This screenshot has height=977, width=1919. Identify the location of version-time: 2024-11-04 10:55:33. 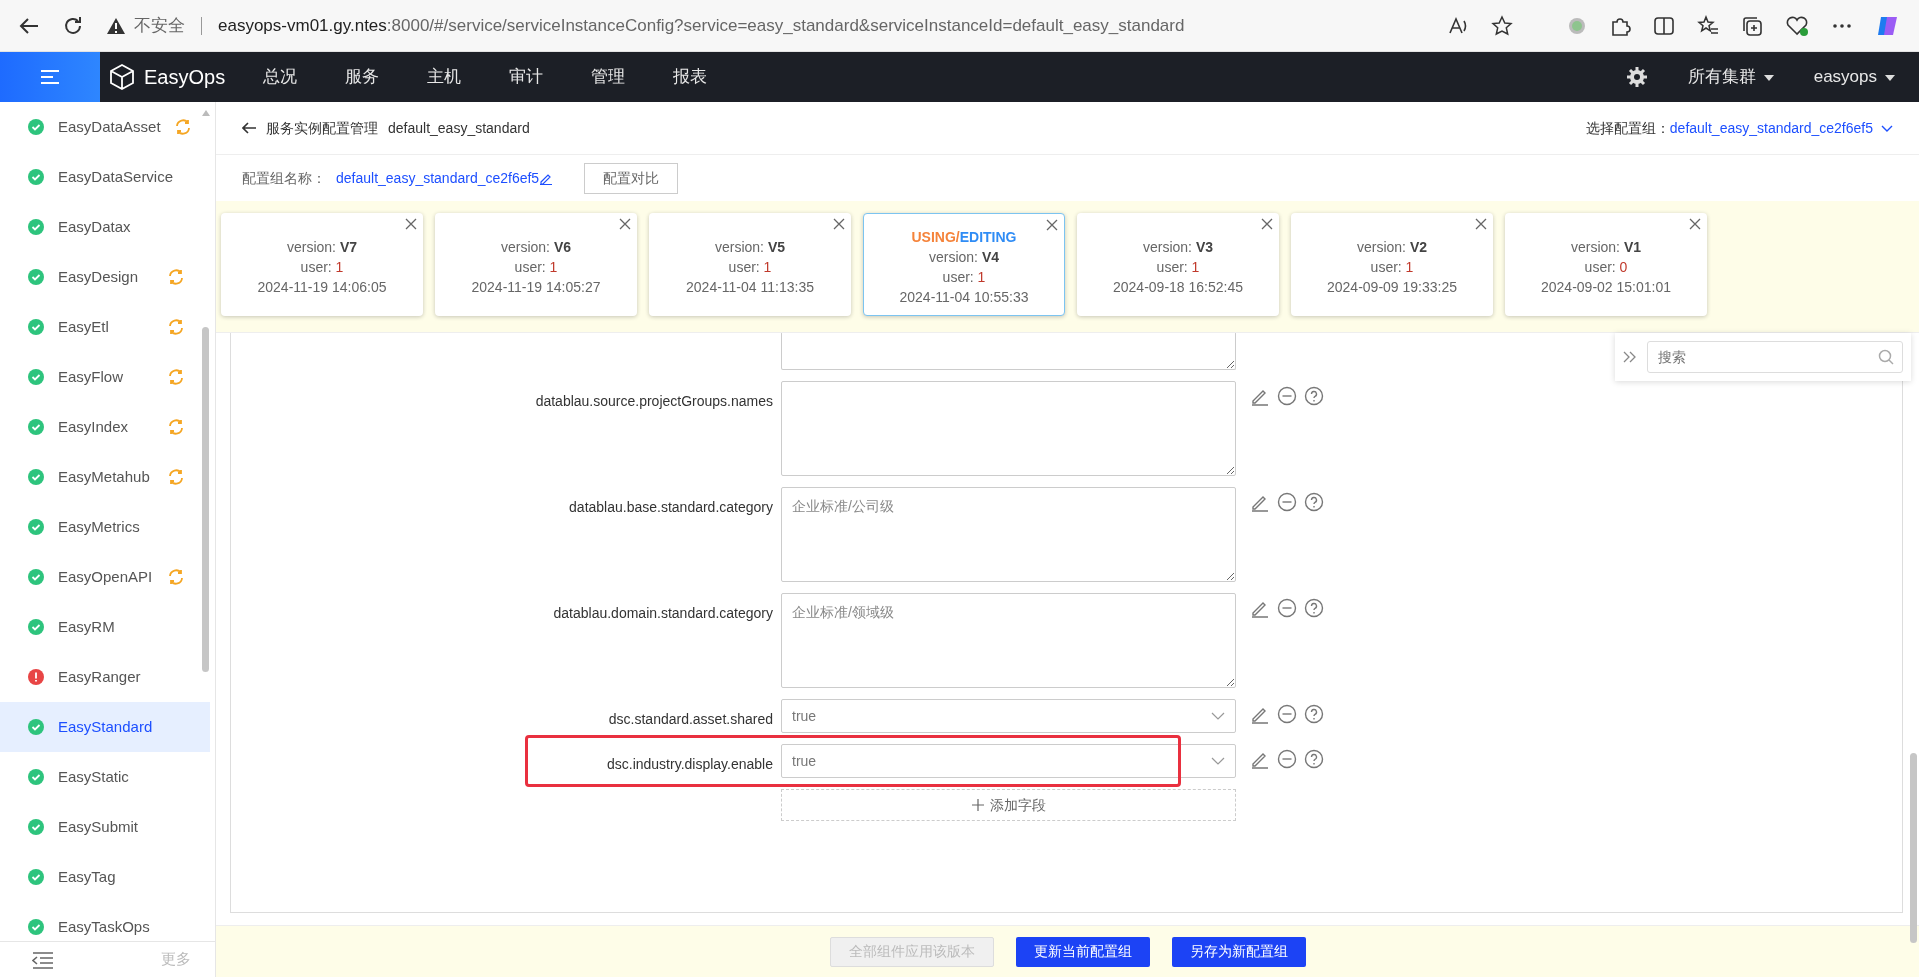
(964, 297).